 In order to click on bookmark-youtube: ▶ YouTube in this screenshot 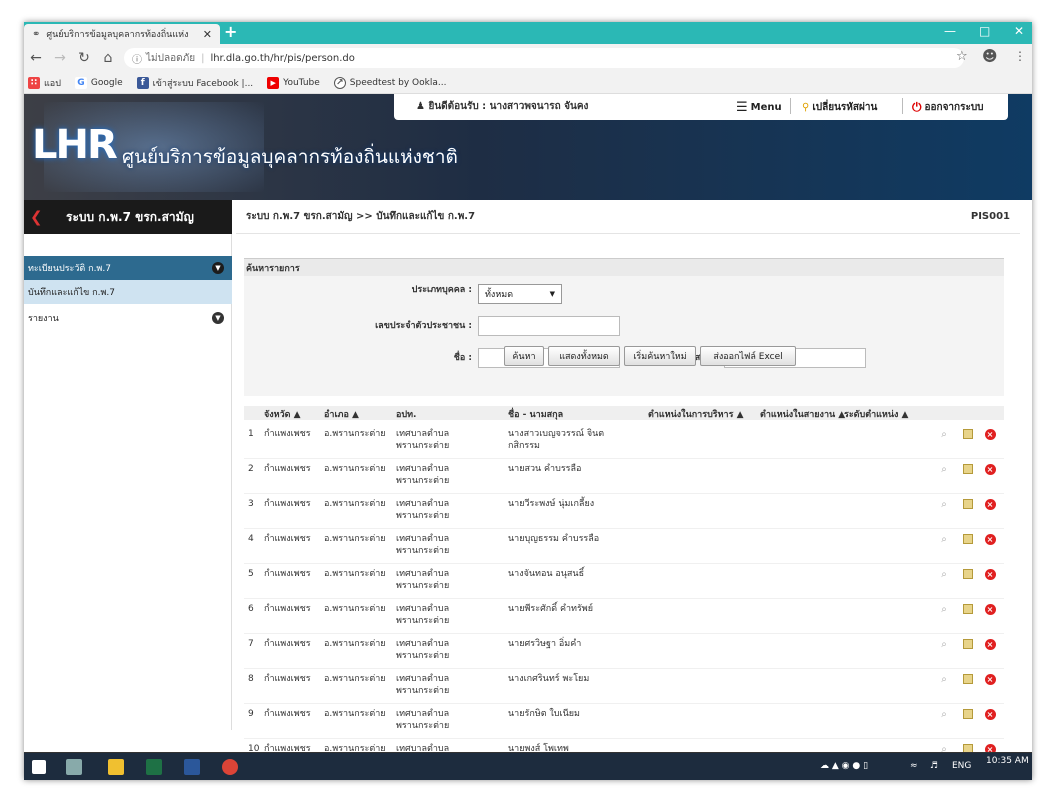, I will do `click(293, 82)`.